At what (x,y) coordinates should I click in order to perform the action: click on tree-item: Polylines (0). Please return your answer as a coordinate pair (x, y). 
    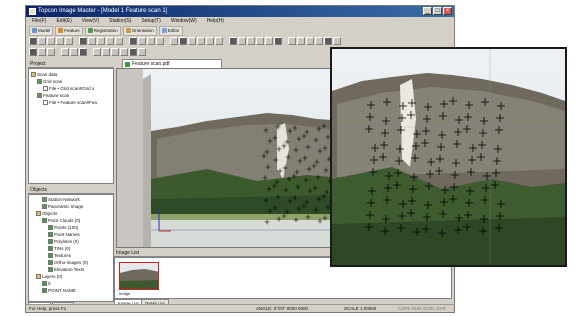
    Looking at the image, I should click on (71, 241).